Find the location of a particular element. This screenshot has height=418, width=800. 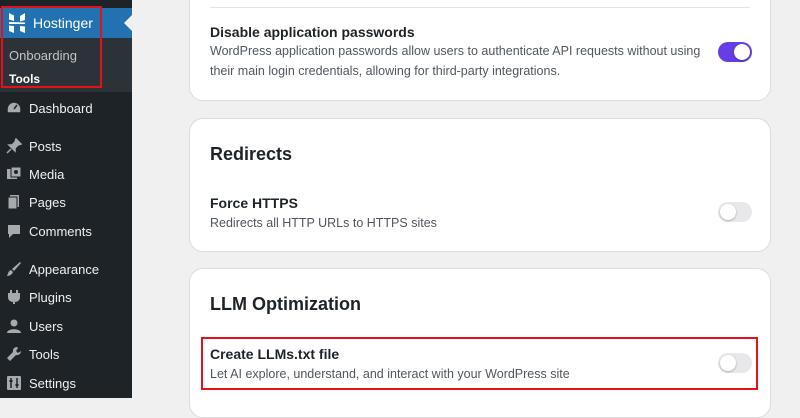

sidebar-item-posts: Posts is located at coordinates (66, 146).